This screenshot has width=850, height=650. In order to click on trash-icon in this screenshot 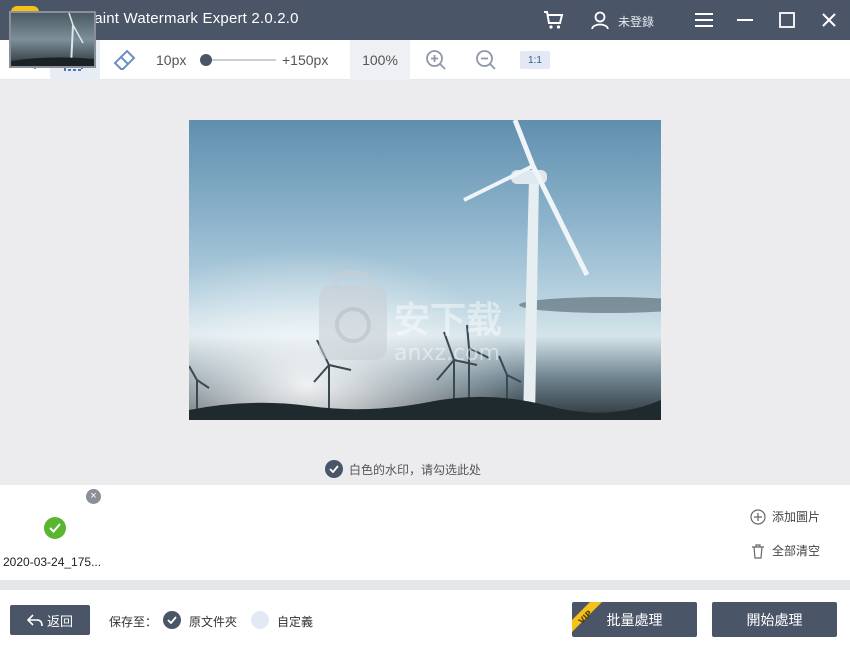, I will do `click(758, 551)`.